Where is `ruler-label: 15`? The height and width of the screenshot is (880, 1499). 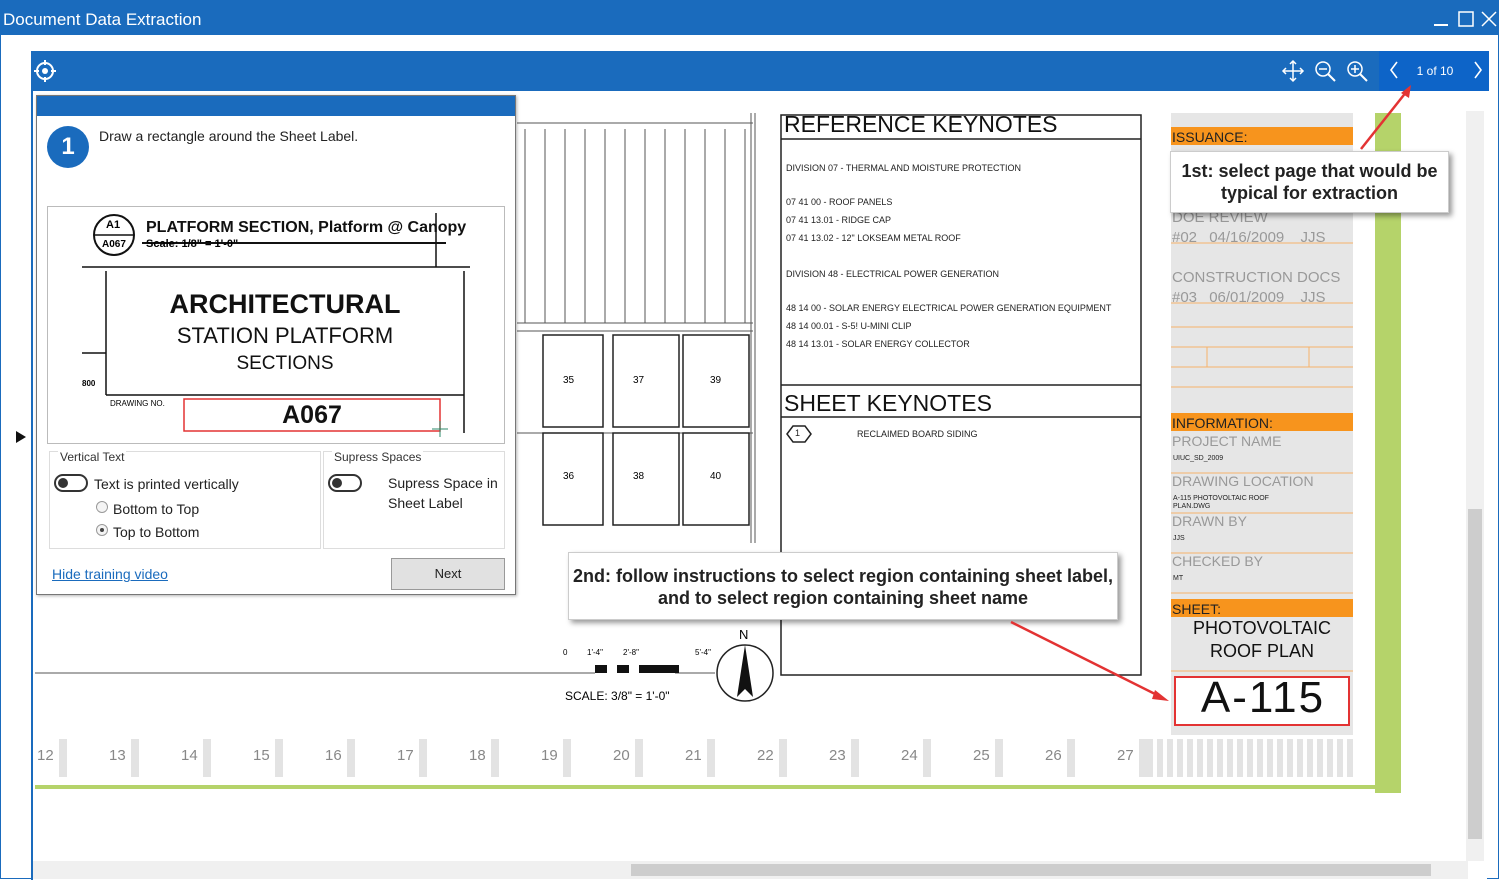
ruler-label: 15 is located at coordinates (261, 755).